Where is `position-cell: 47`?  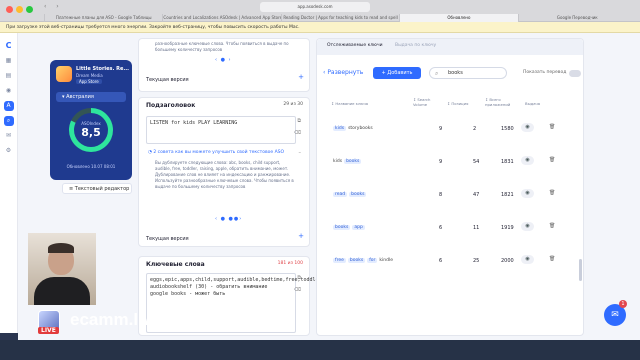
position-cell: 47 is located at coordinates (476, 195).